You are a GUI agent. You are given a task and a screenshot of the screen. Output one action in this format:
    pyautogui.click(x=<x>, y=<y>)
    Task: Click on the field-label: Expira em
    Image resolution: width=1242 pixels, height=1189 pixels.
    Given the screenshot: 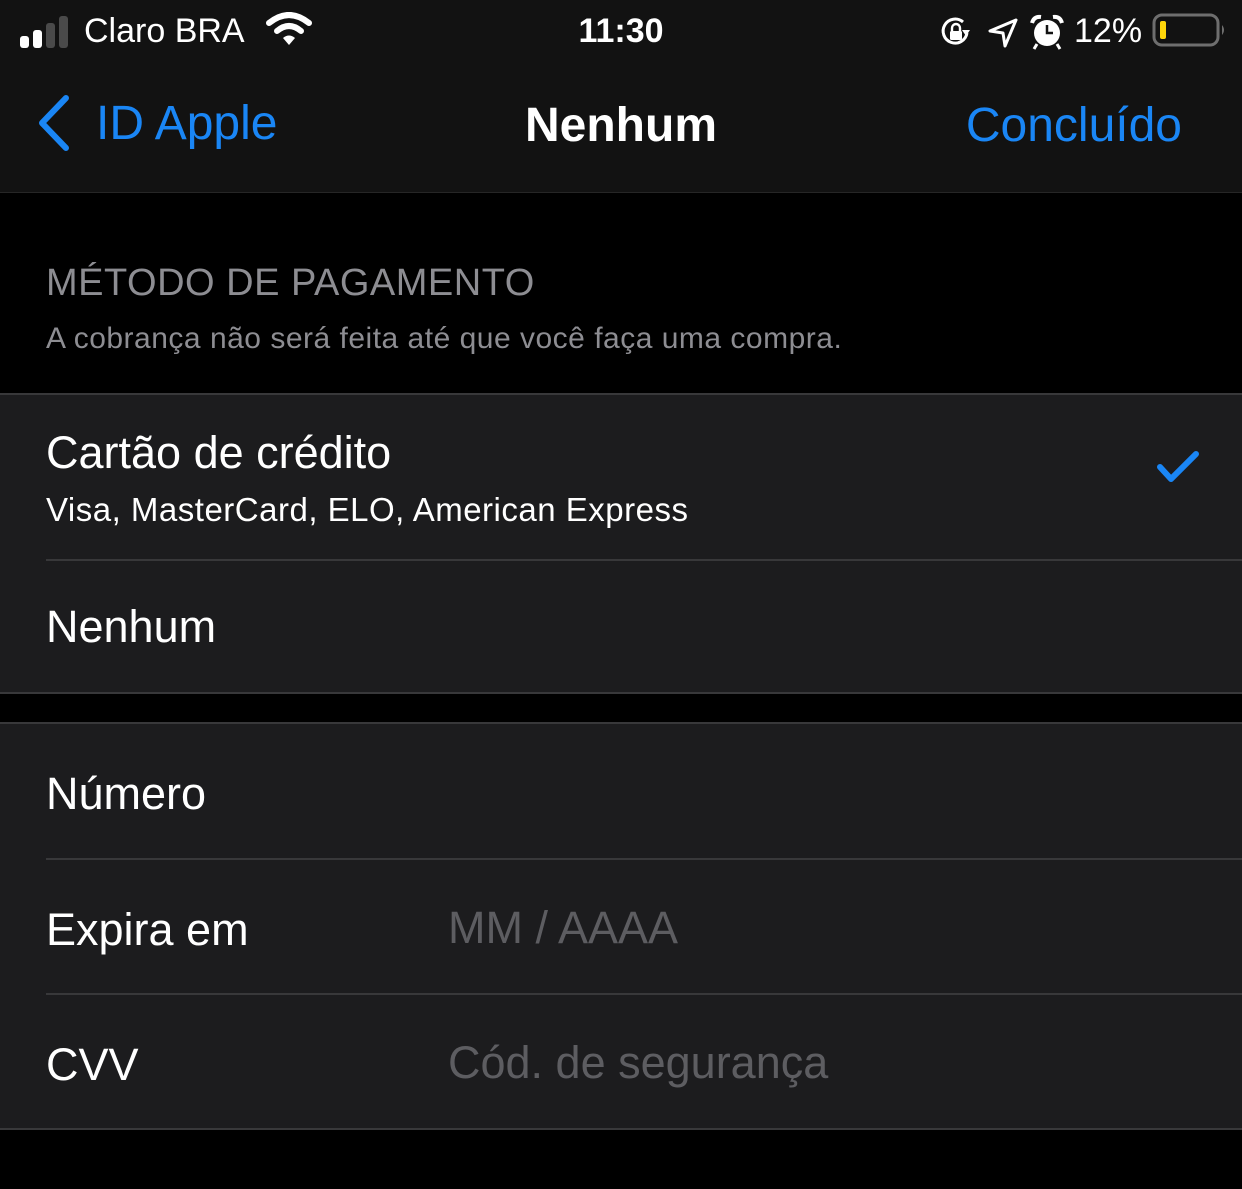 What is the action you would take?
    pyautogui.click(x=147, y=929)
    